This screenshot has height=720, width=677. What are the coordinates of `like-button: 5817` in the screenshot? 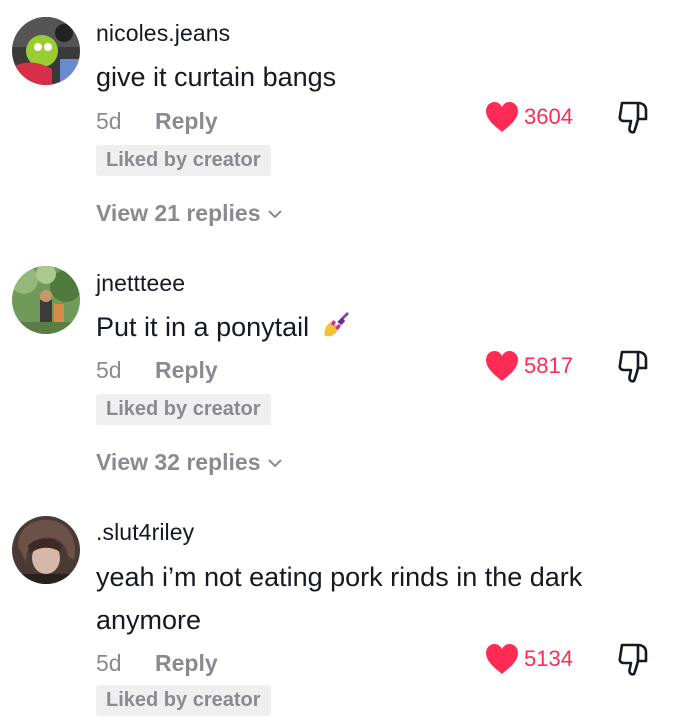 It's located at (528, 366).